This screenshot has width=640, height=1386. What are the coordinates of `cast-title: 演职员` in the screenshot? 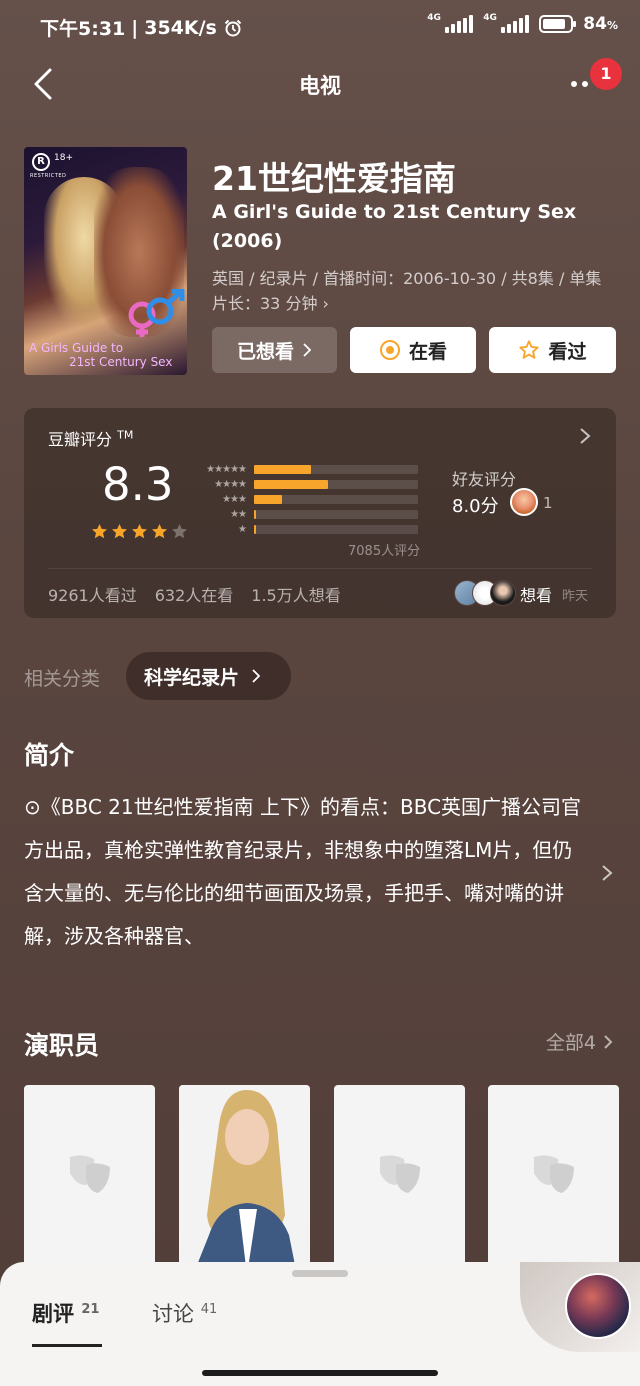 It's located at (62, 1045).